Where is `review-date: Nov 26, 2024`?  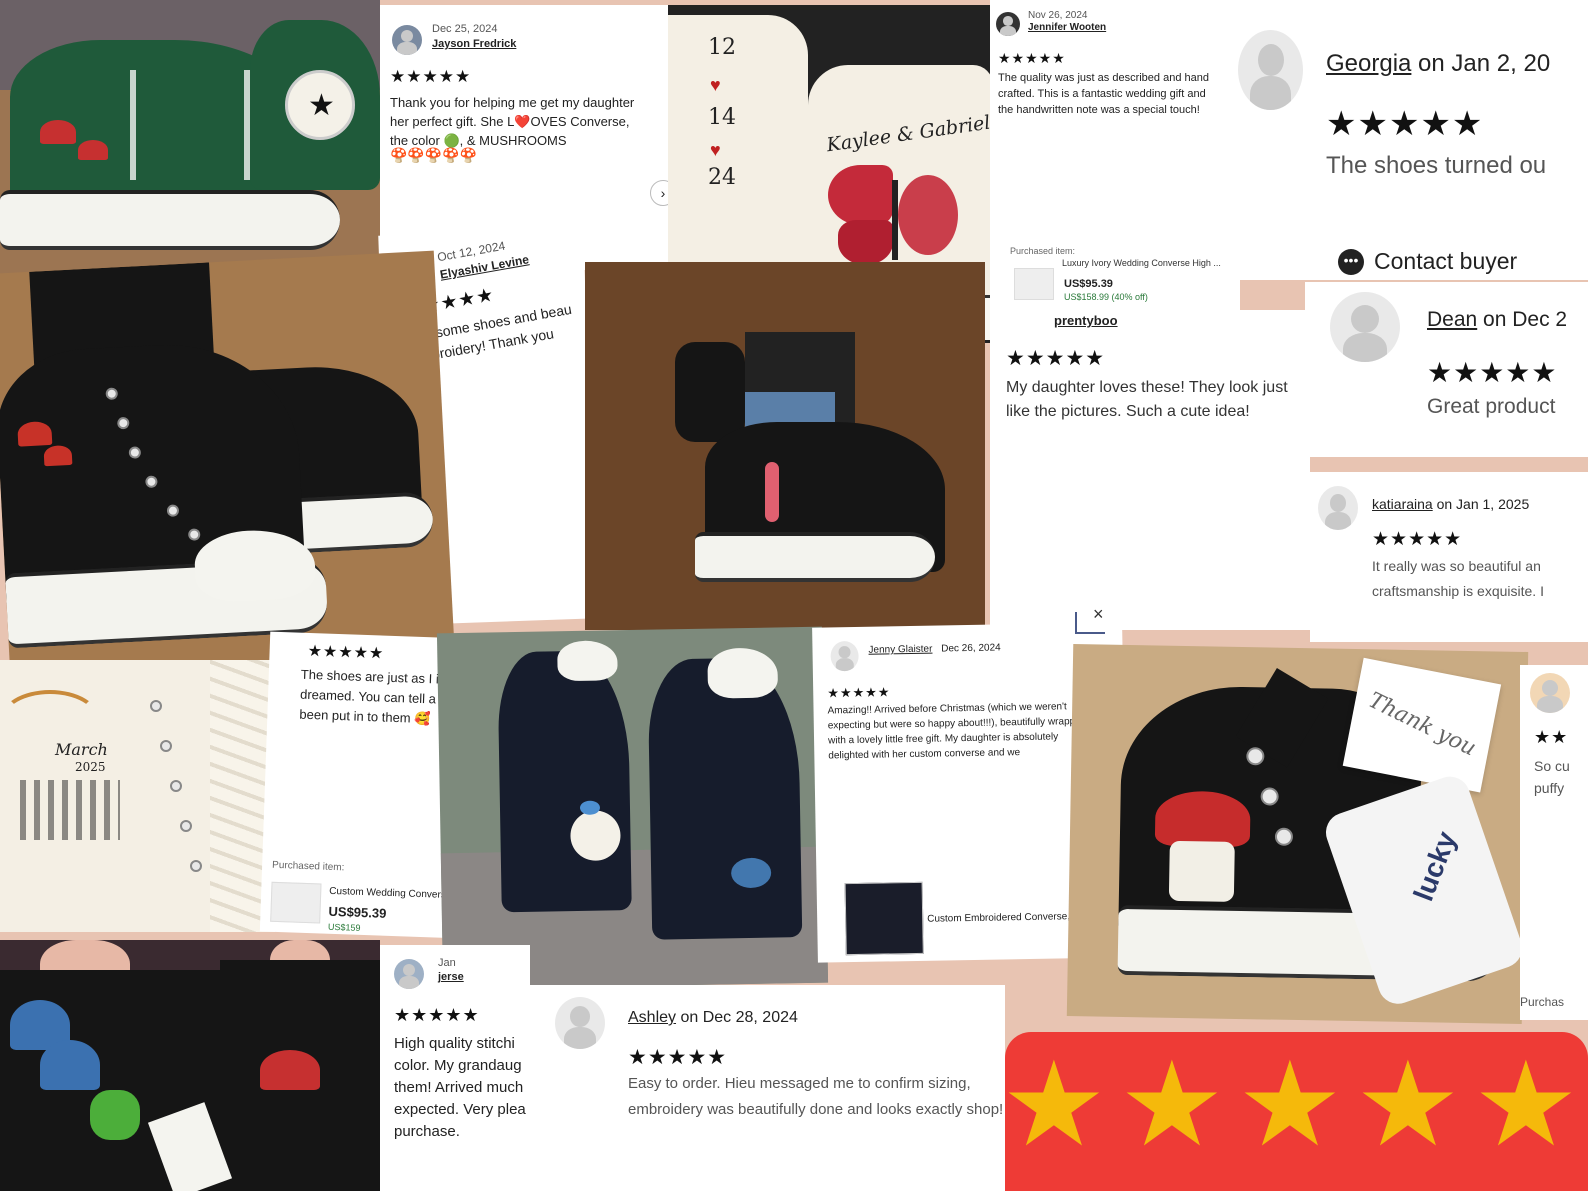
review-date: Nov 26, 2024 is located at coordinates (1058, 15).